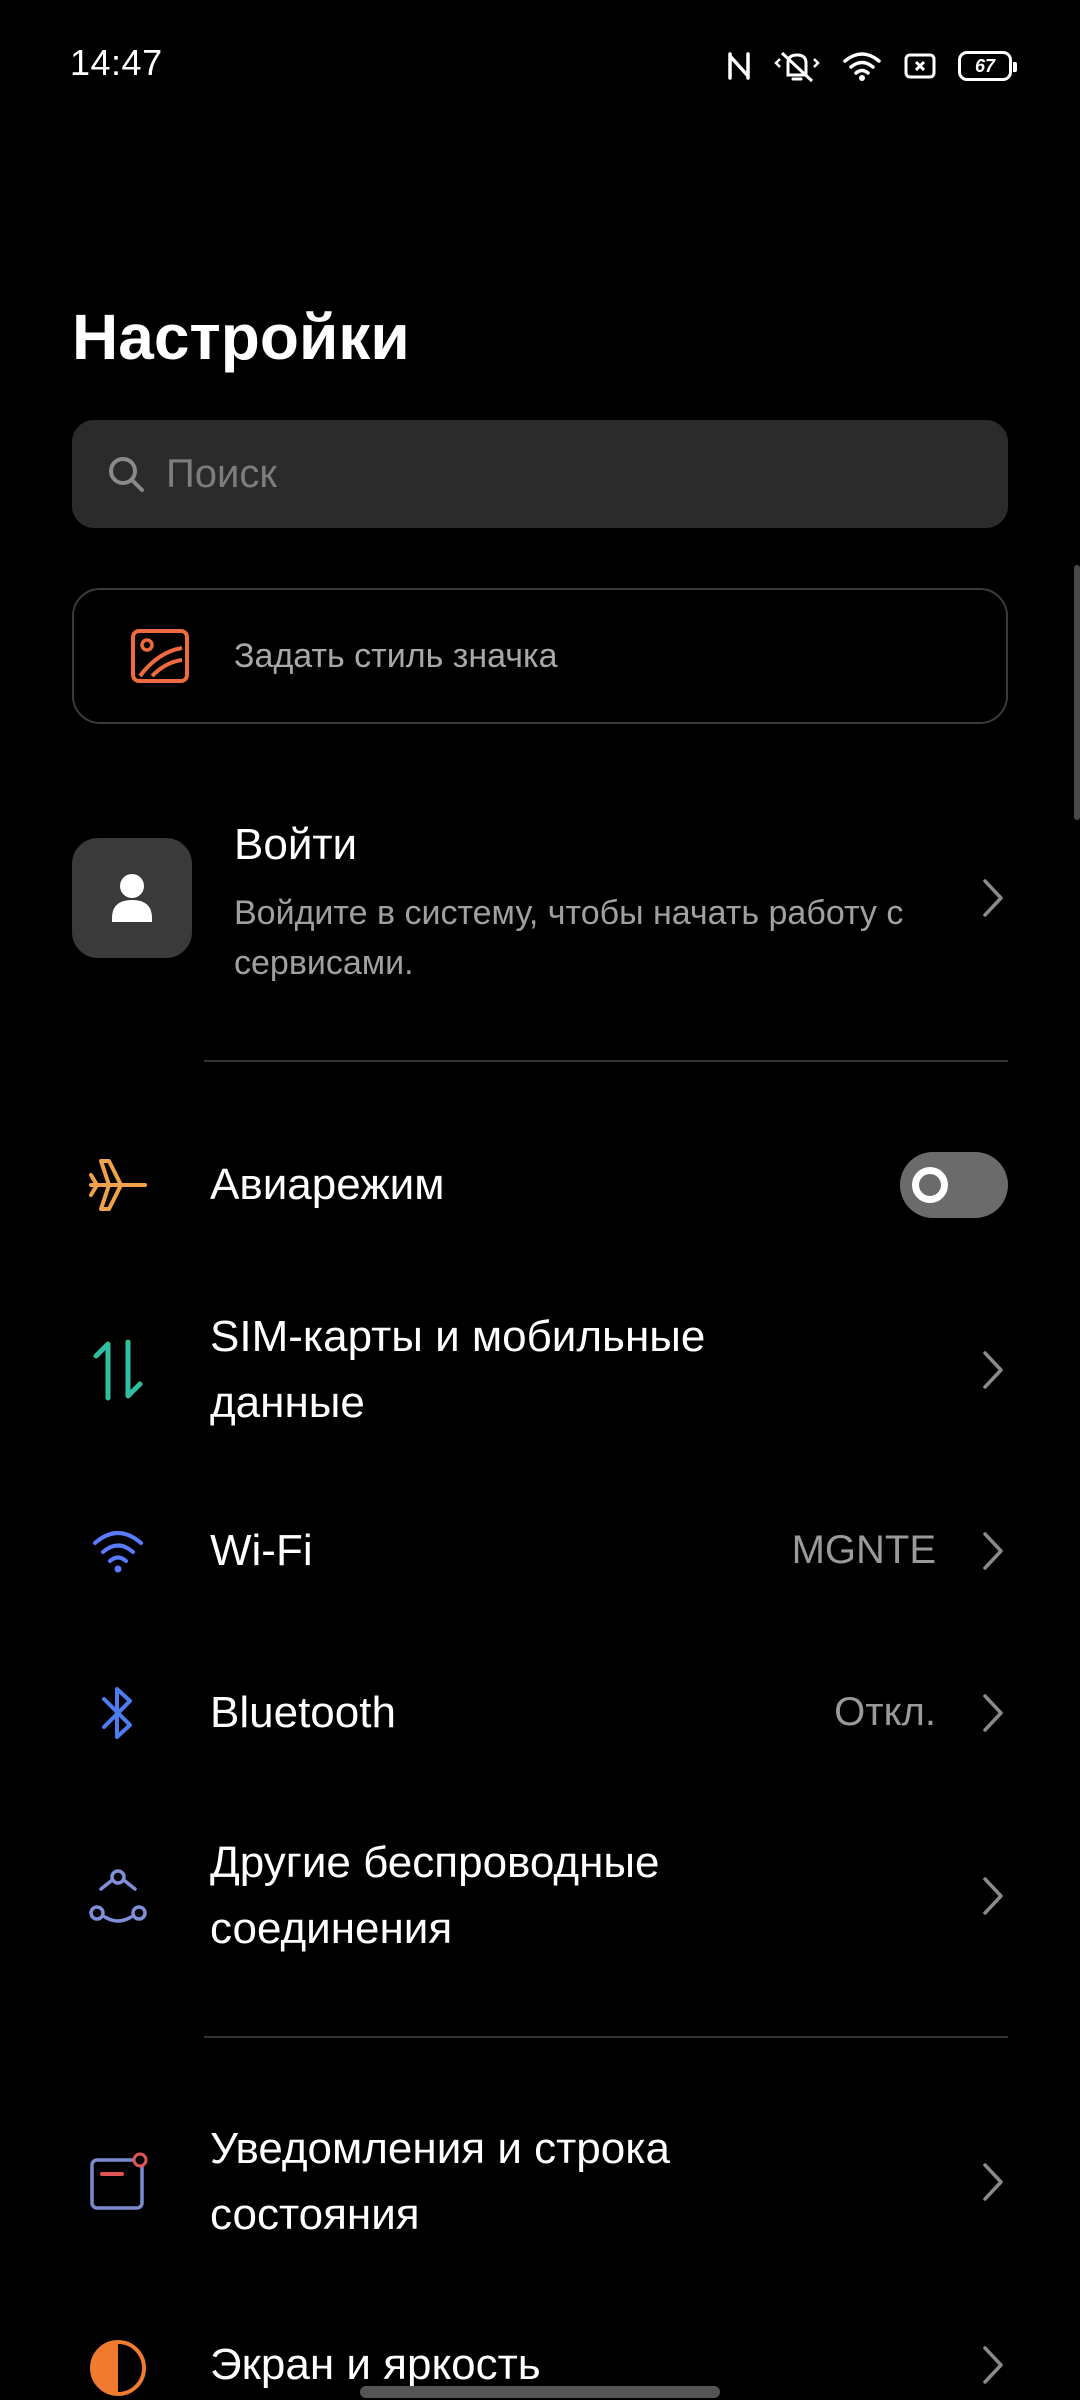  What do you see at coordinates (540, 1551) in the screenshot?
I see `setting-wifi: Wi-Fi MGNTE` at bounding box center [540, 1551].